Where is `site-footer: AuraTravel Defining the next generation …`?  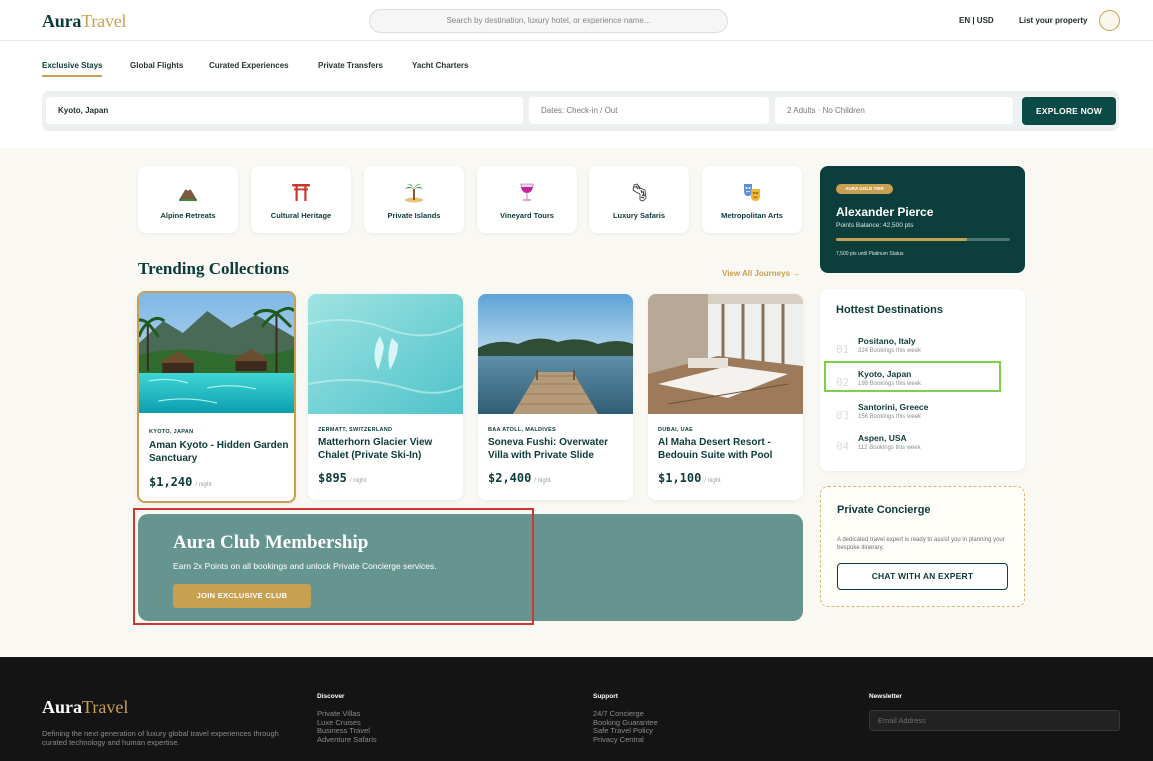
site-footer: AuraTravel Defining the next generation … is located at coordinates (576, 709).